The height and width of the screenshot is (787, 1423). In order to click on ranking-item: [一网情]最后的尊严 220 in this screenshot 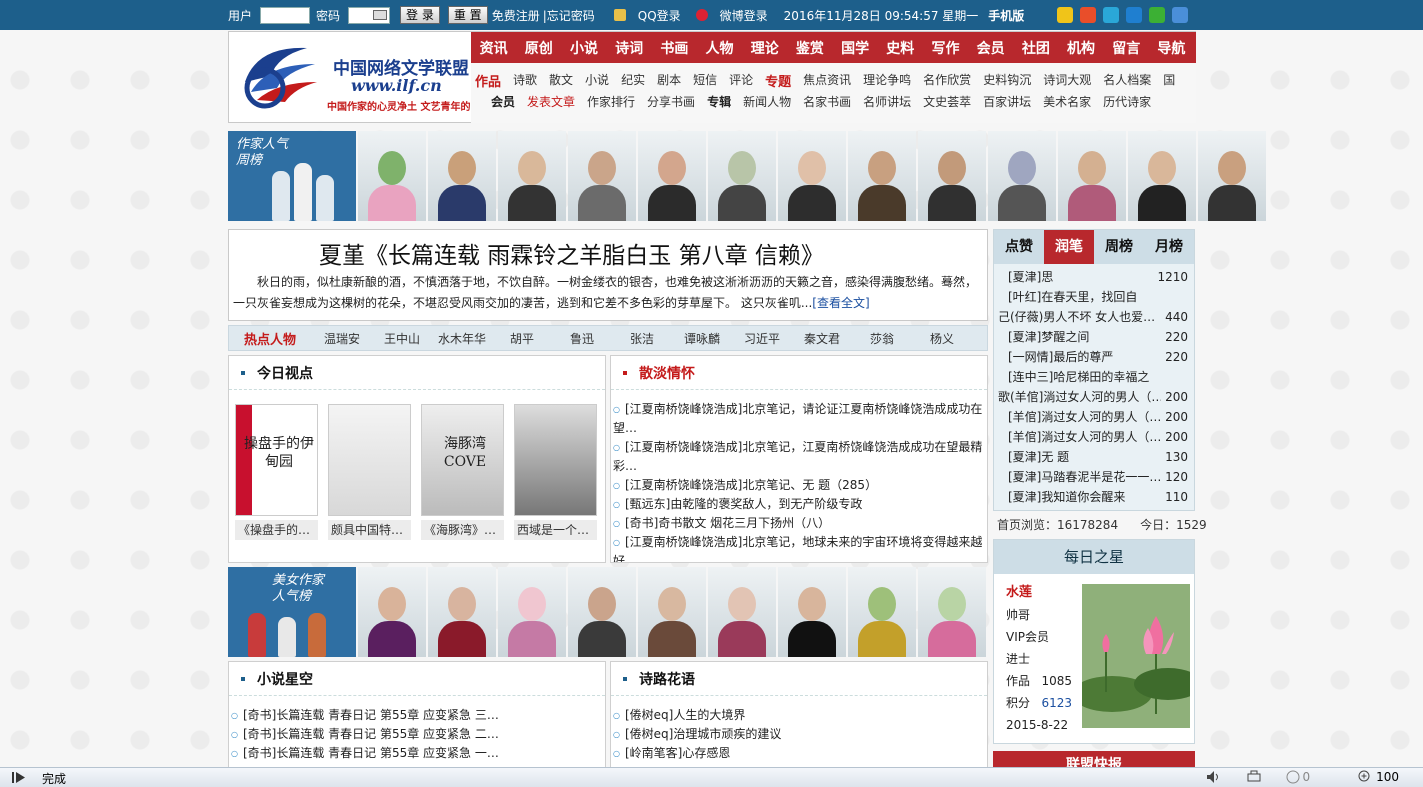, I will do `click(1094, 357)`.